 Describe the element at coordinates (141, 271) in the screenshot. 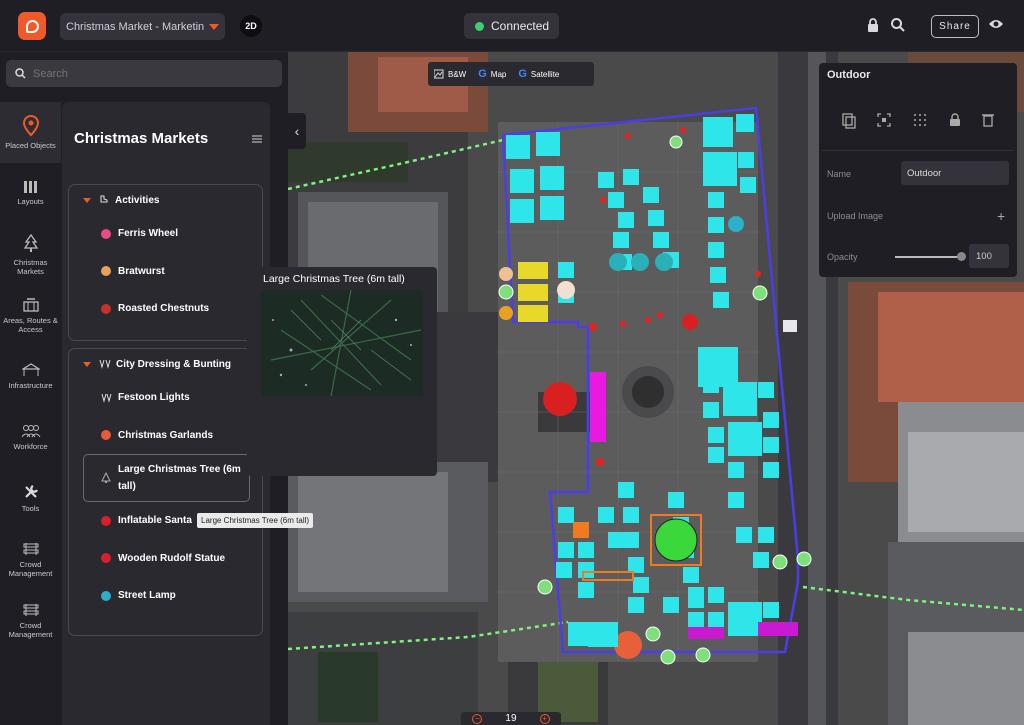

I see `item-label: Bratwurst` at that location.